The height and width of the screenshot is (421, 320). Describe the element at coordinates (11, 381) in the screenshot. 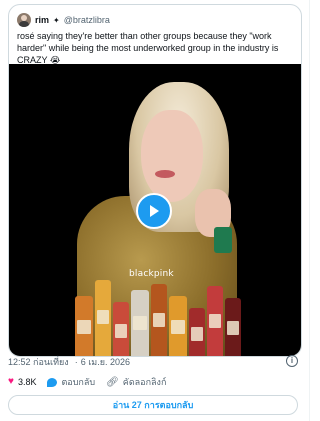

I see `heart-icon: ♥` at that location.